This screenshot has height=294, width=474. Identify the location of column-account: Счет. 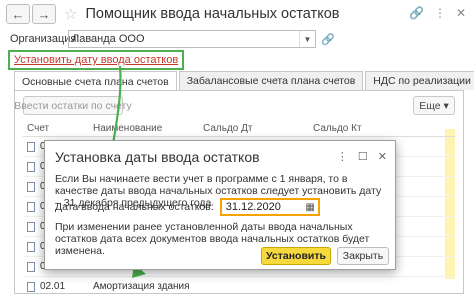
(58, 128).